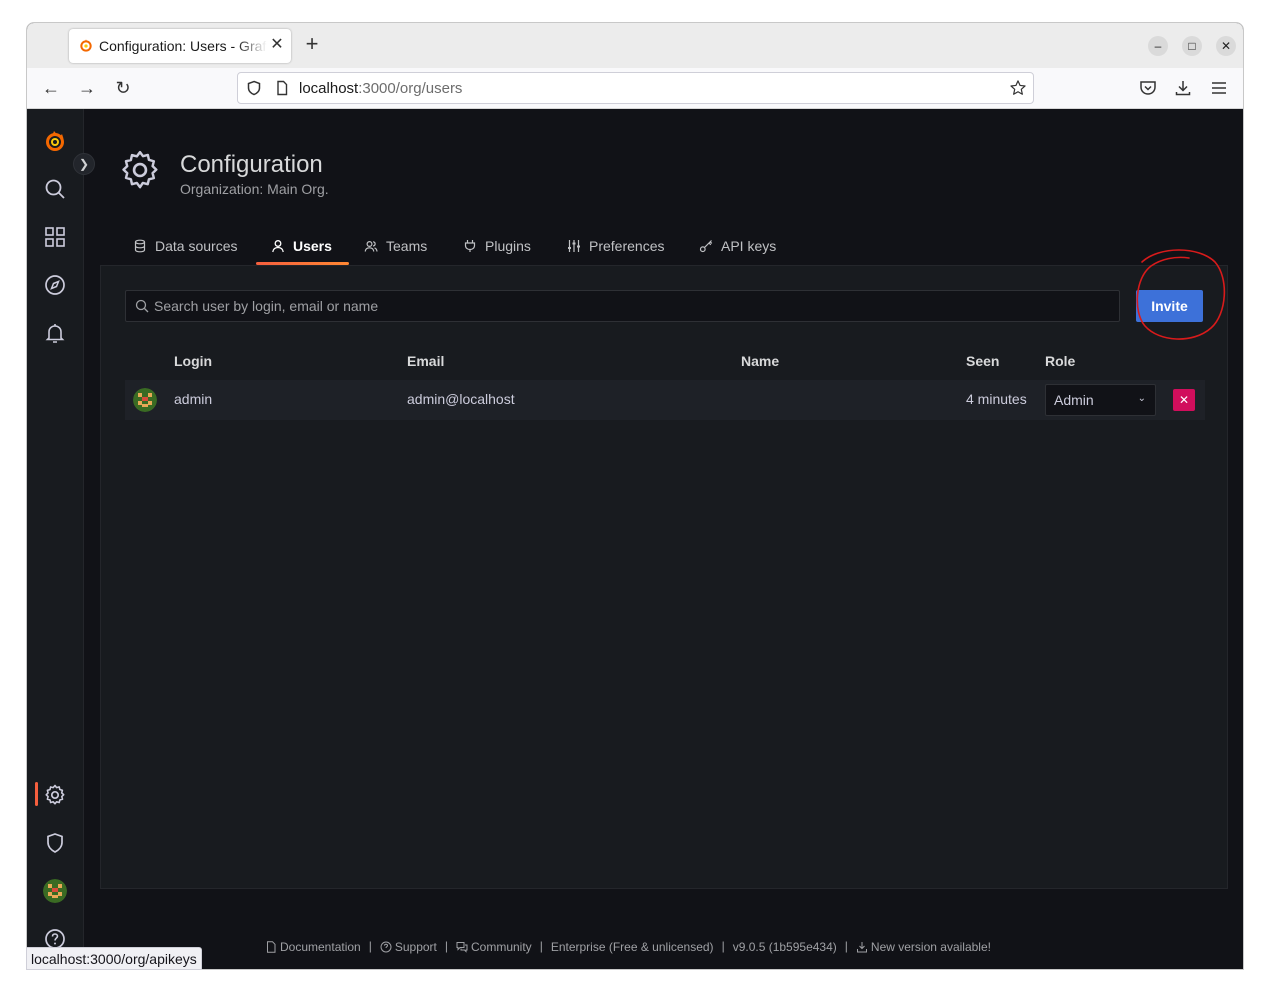 The image size is (1269, 999). What do you see at coordinates (1158, 46) in the screenshot?
I see `minimize-icon: –` at bounding box center [1158, 46].